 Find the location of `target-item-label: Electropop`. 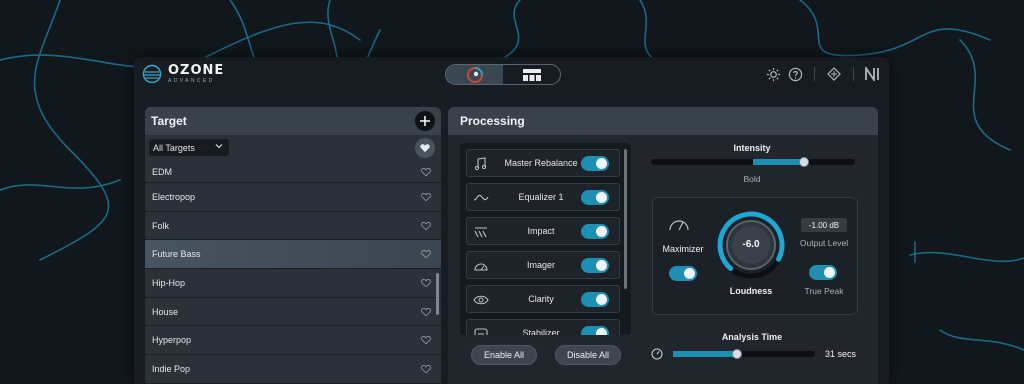

target-item-label: Electropop is located at coordinates (174, 196).